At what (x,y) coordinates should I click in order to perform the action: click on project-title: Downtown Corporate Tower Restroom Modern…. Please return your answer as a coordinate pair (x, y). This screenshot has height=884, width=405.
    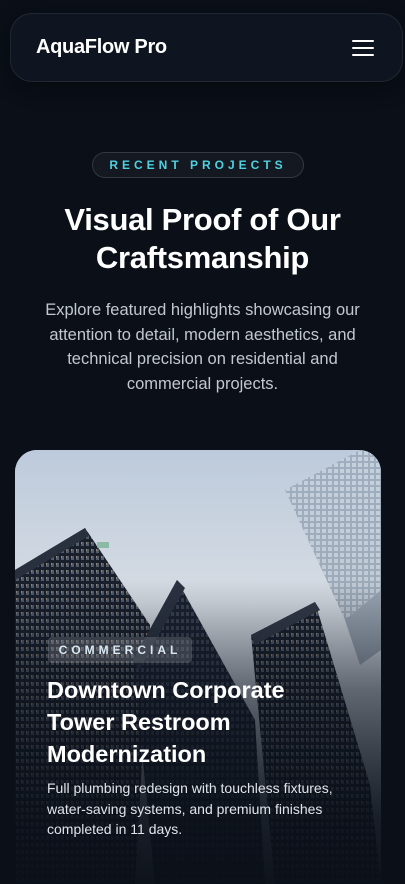
    Looking at the image, I should click on (207, 722).